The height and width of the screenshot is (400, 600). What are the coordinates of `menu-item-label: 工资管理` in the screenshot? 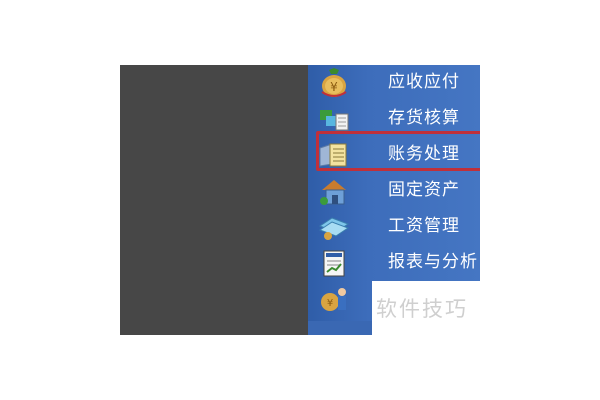 It's located at (424, 226).